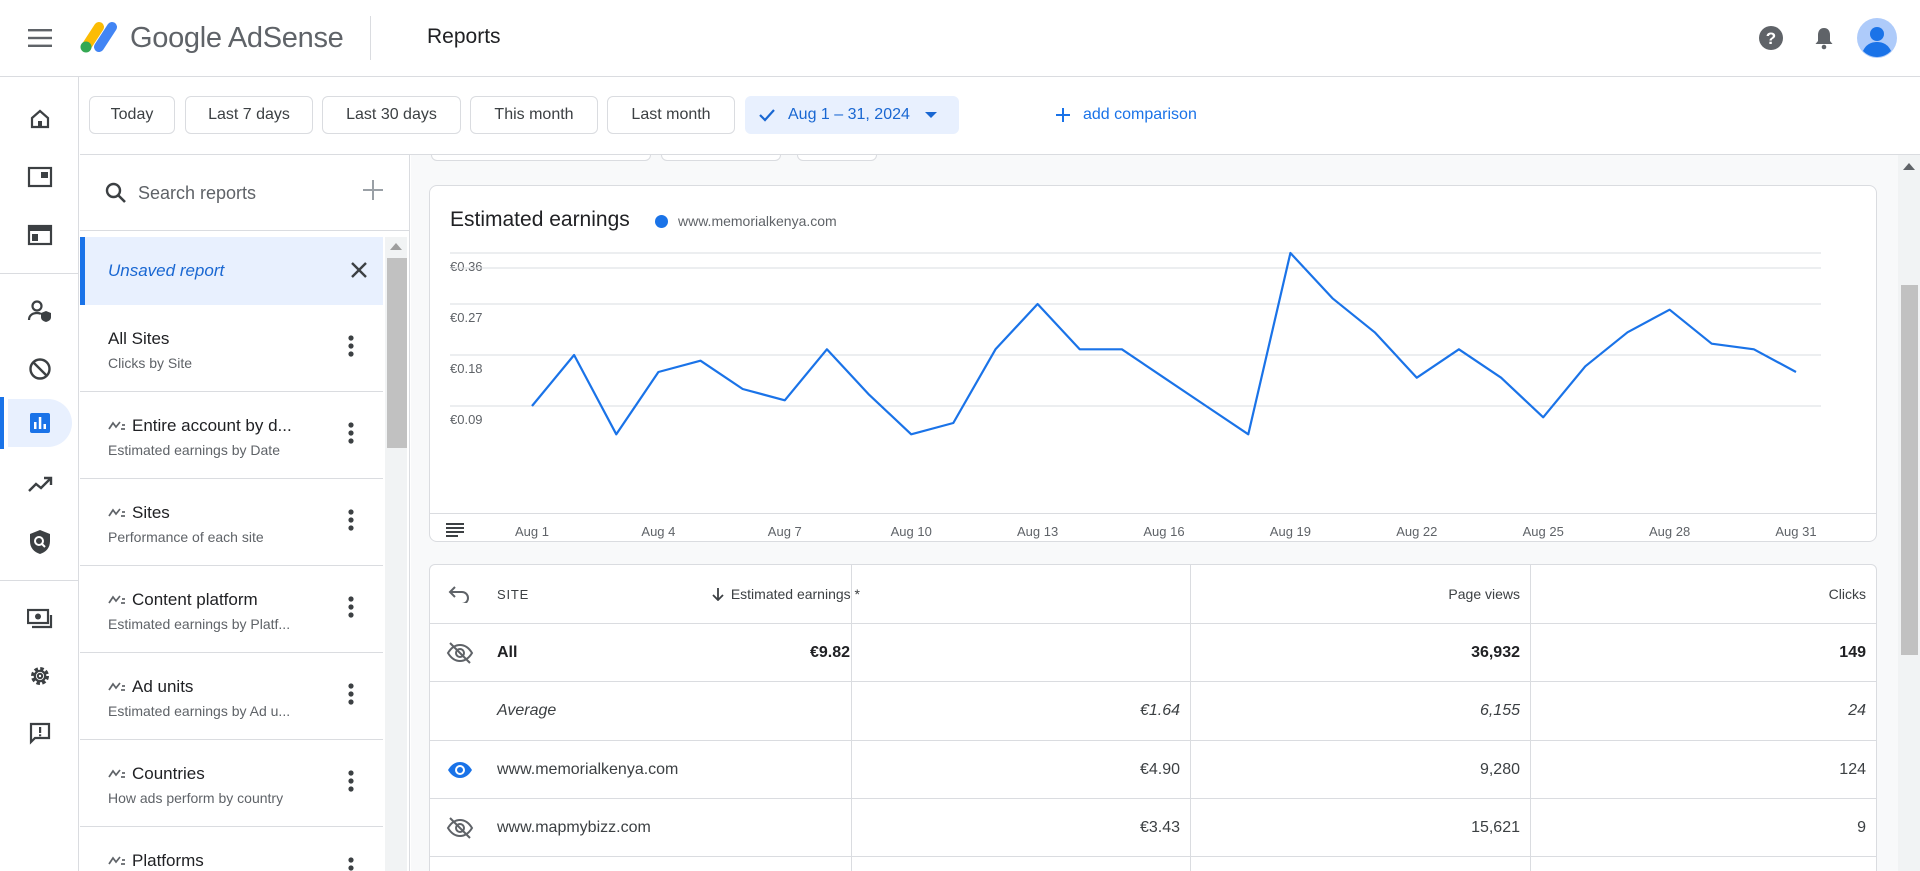 The width and height of the screenshot is (1920, 871). Describe the element at coordinates (39, 423) in the screenshot. I see `reports-nav-icon` at that location.